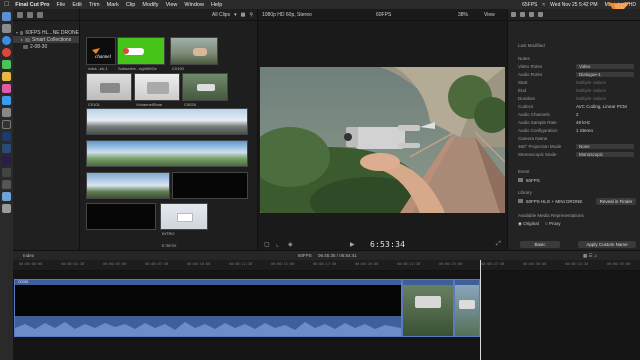 The image size is (640, 360). I want to click on timeline-clip-main: C0026, so click(208, 308).